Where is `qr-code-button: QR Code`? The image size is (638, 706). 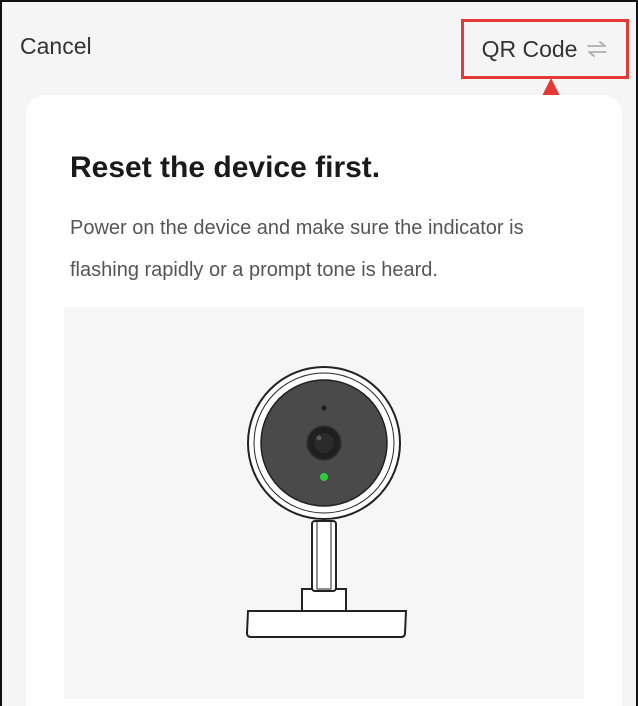
qr-code-button: QR Code is located at coordinates (545, 49).